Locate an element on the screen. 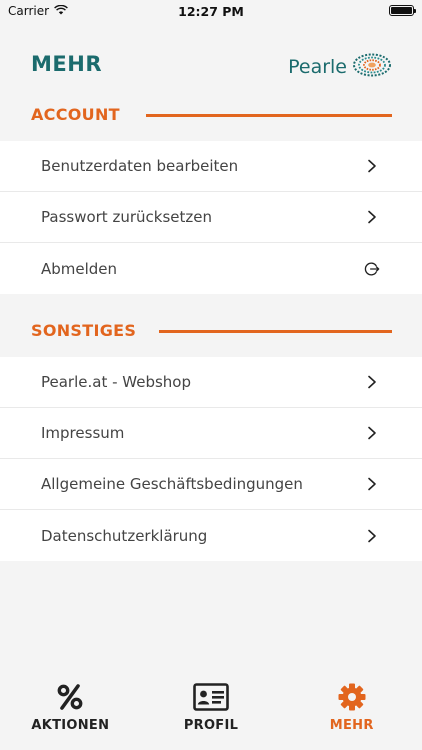 The width and height of the screenshot is (422, 750). brand-logo: Pearle is located at coordinates (340, 67).